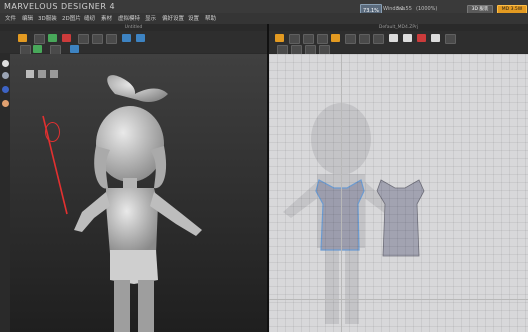  Describe the element at coordinates (407, 38) in the screenshot. I see `tack-on-avatar-icon` at that location.